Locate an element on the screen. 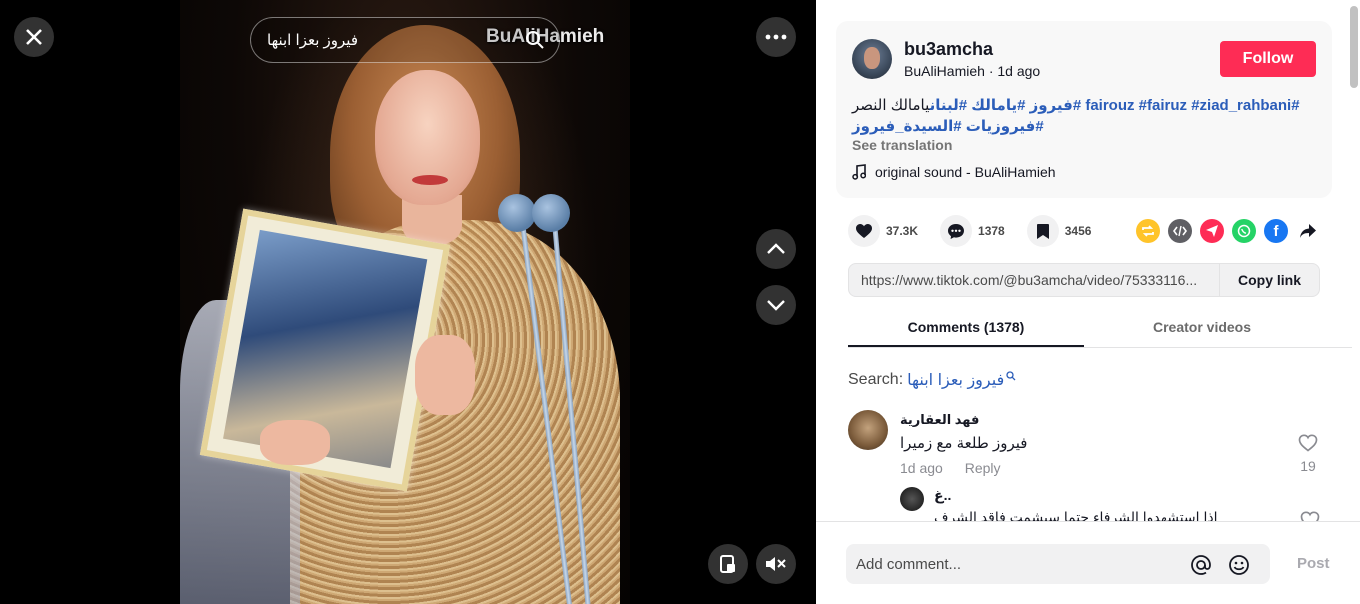  replier-avatar is located at coordinates (912, 499).